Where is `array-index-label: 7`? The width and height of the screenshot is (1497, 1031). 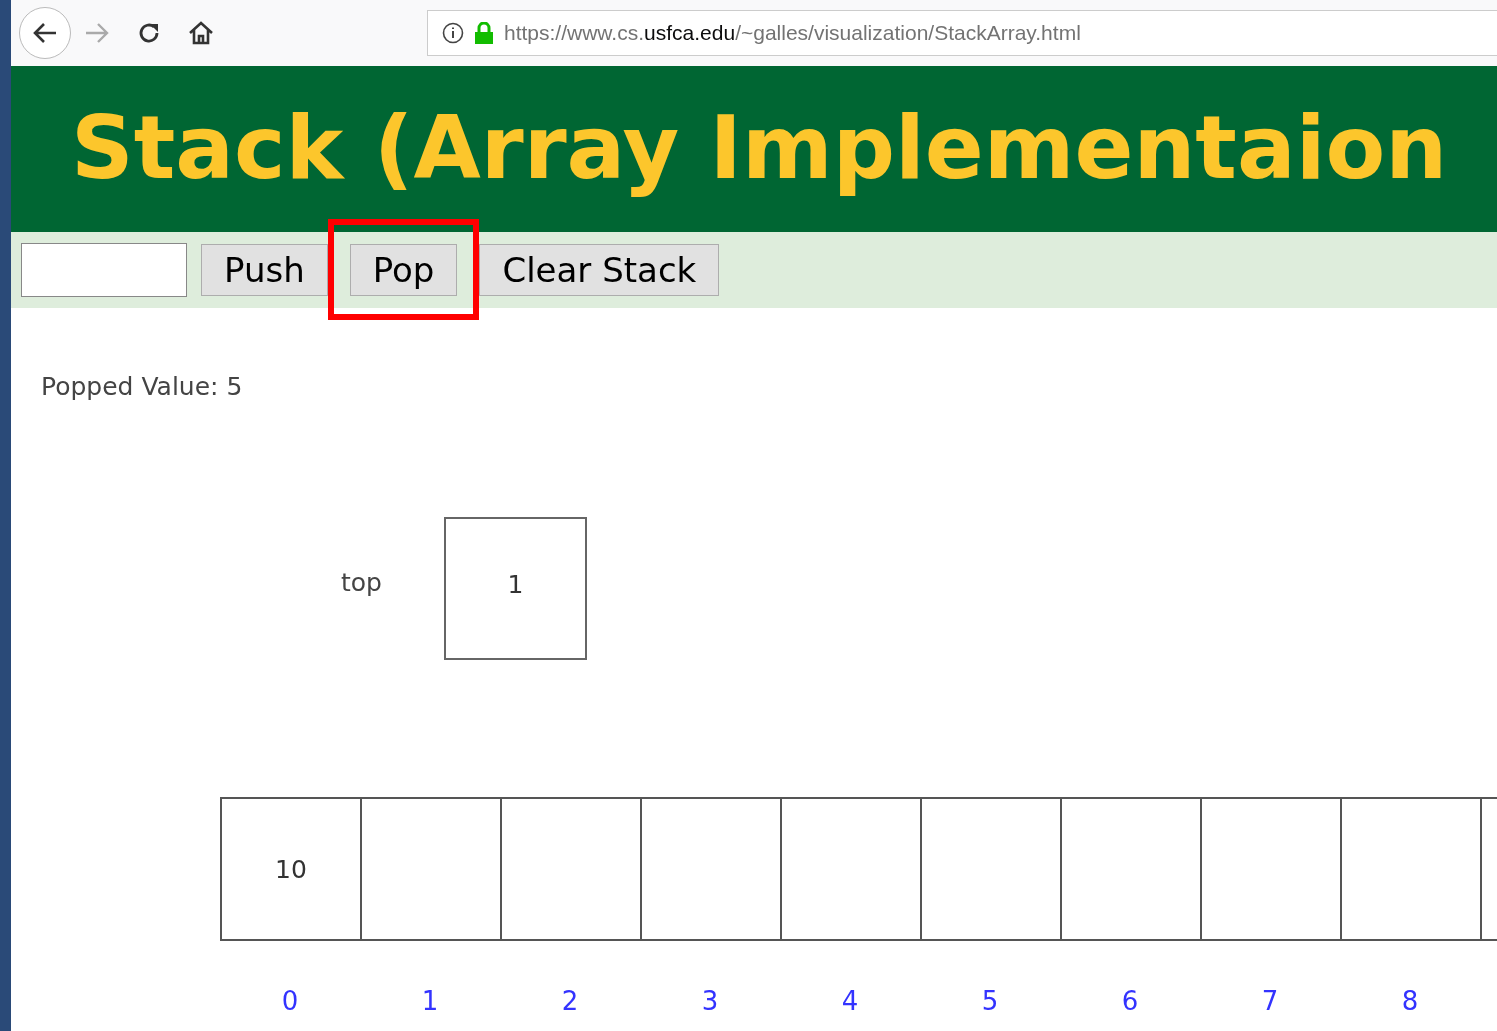
array-index-label: 7 is located at coordinates (1270, 1001).